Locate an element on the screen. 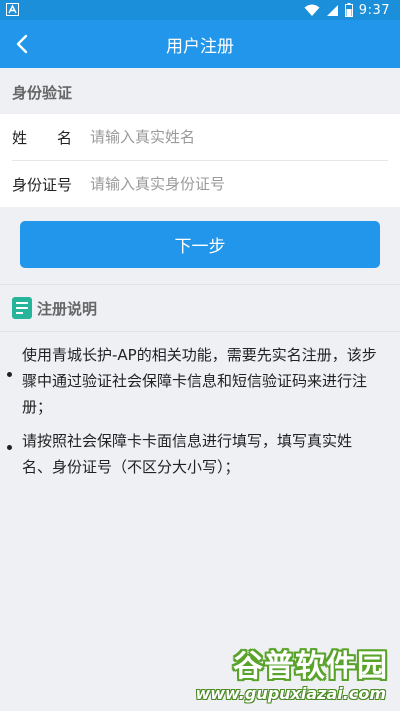 This screenshot has width=400, height=711. status-icons: 9:37 is located at coordinates (347, 10).